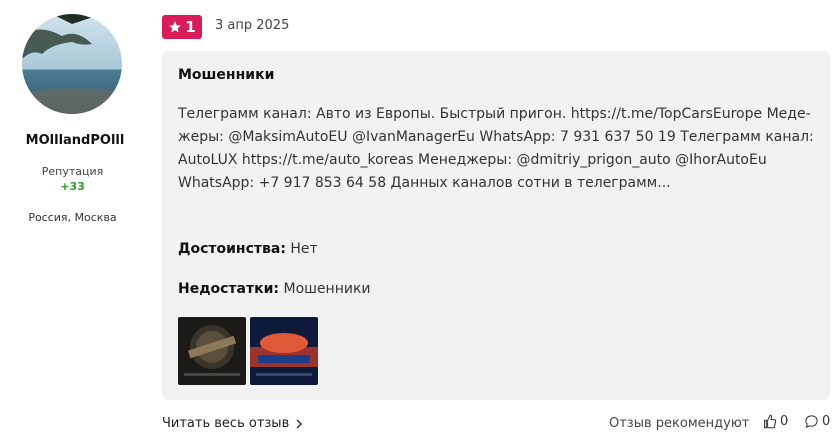  Describe the element at coordinates (811, 421) in the screenshot. I see `comment-icon` at that location.